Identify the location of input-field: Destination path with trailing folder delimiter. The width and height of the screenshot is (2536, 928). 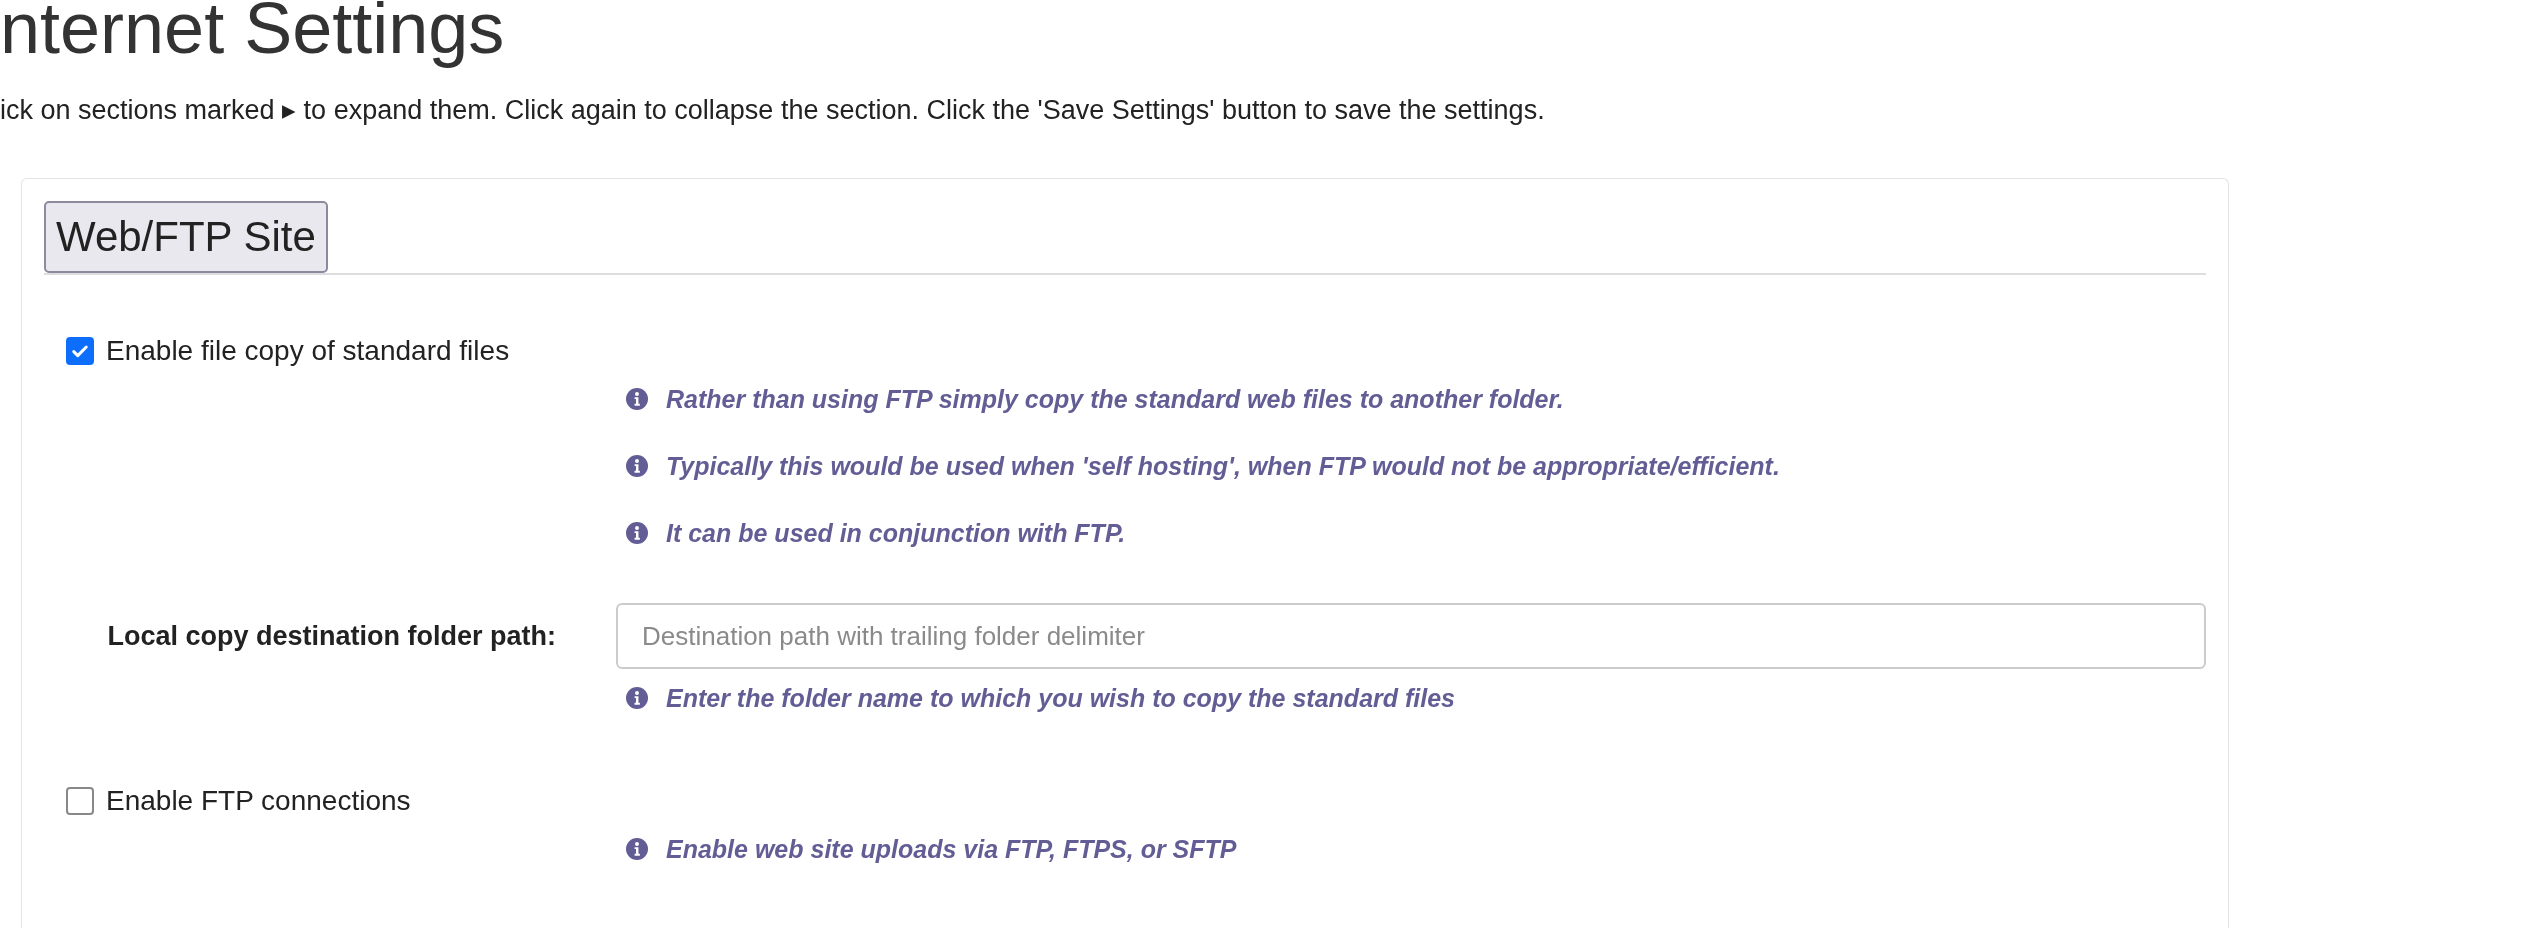
(1411, 636).